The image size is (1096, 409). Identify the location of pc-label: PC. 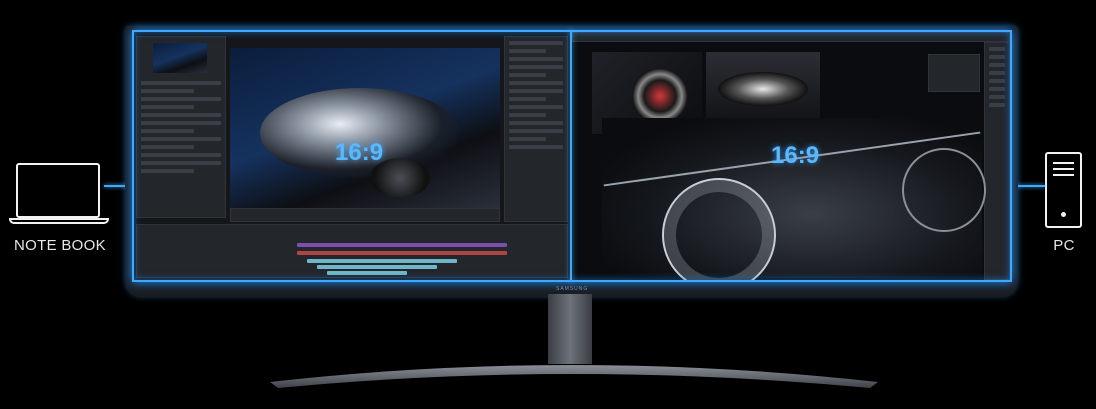
(1064, 245).